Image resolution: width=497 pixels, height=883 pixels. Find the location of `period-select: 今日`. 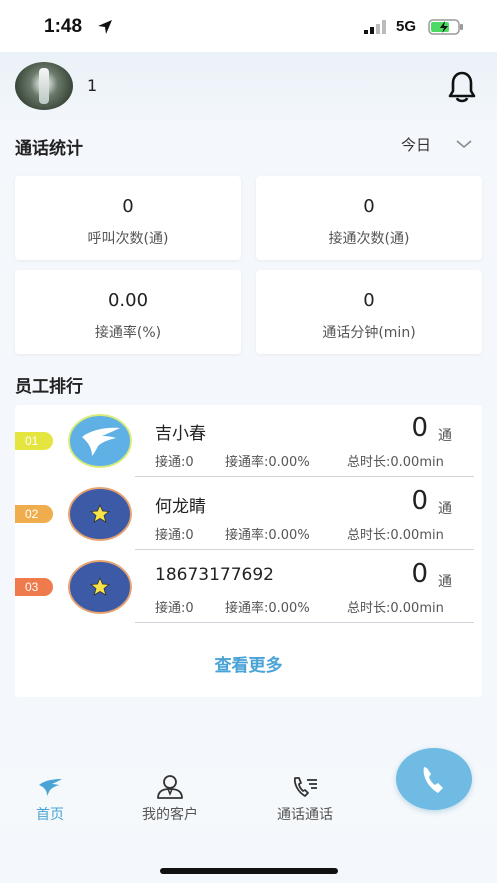

period-select: 今日 is located at coordinates (416, 144).